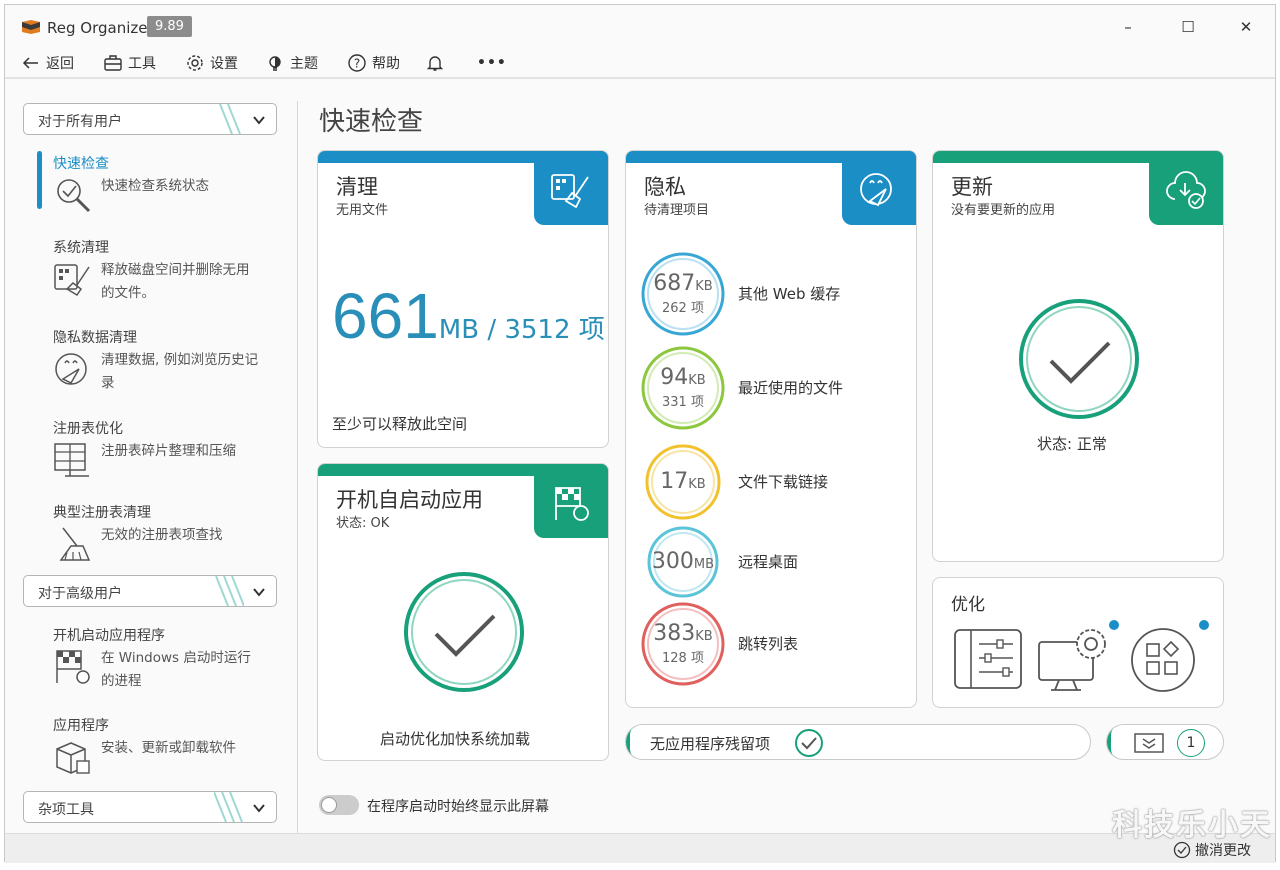  I want to click on nav-system-clean: 系统清理 释放磁盘空间并删除无用的文件。, so click(173, 277).